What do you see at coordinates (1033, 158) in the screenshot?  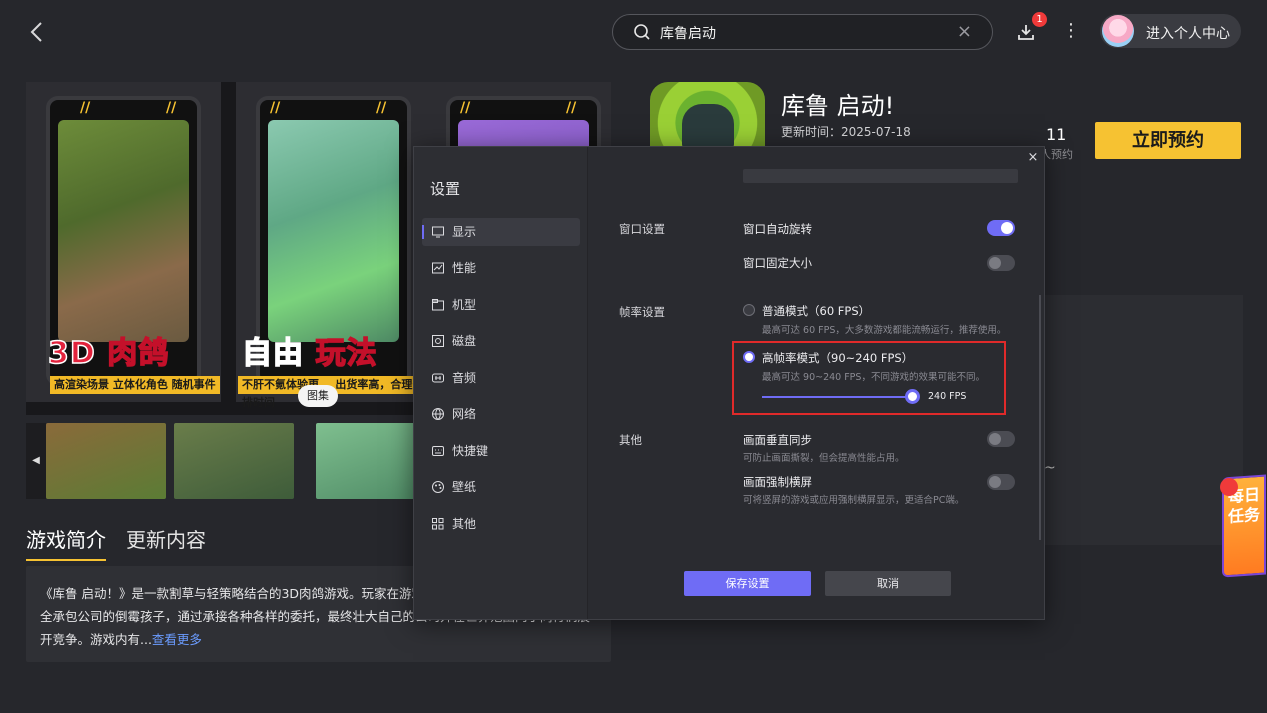 I see `close-icon: ×` at bounding box center [1033, 158].